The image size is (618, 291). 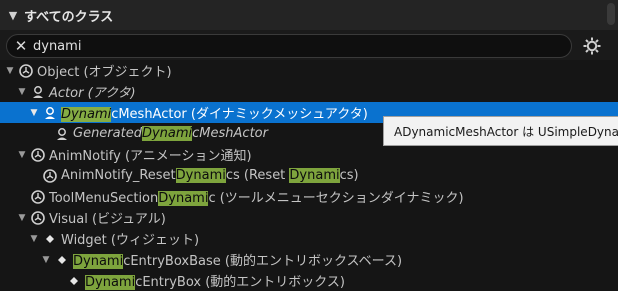 I want to click on tree-row-label: DynamicMeshActor (ダイナミックメッシュアクタ), so click(x=214, y=112).